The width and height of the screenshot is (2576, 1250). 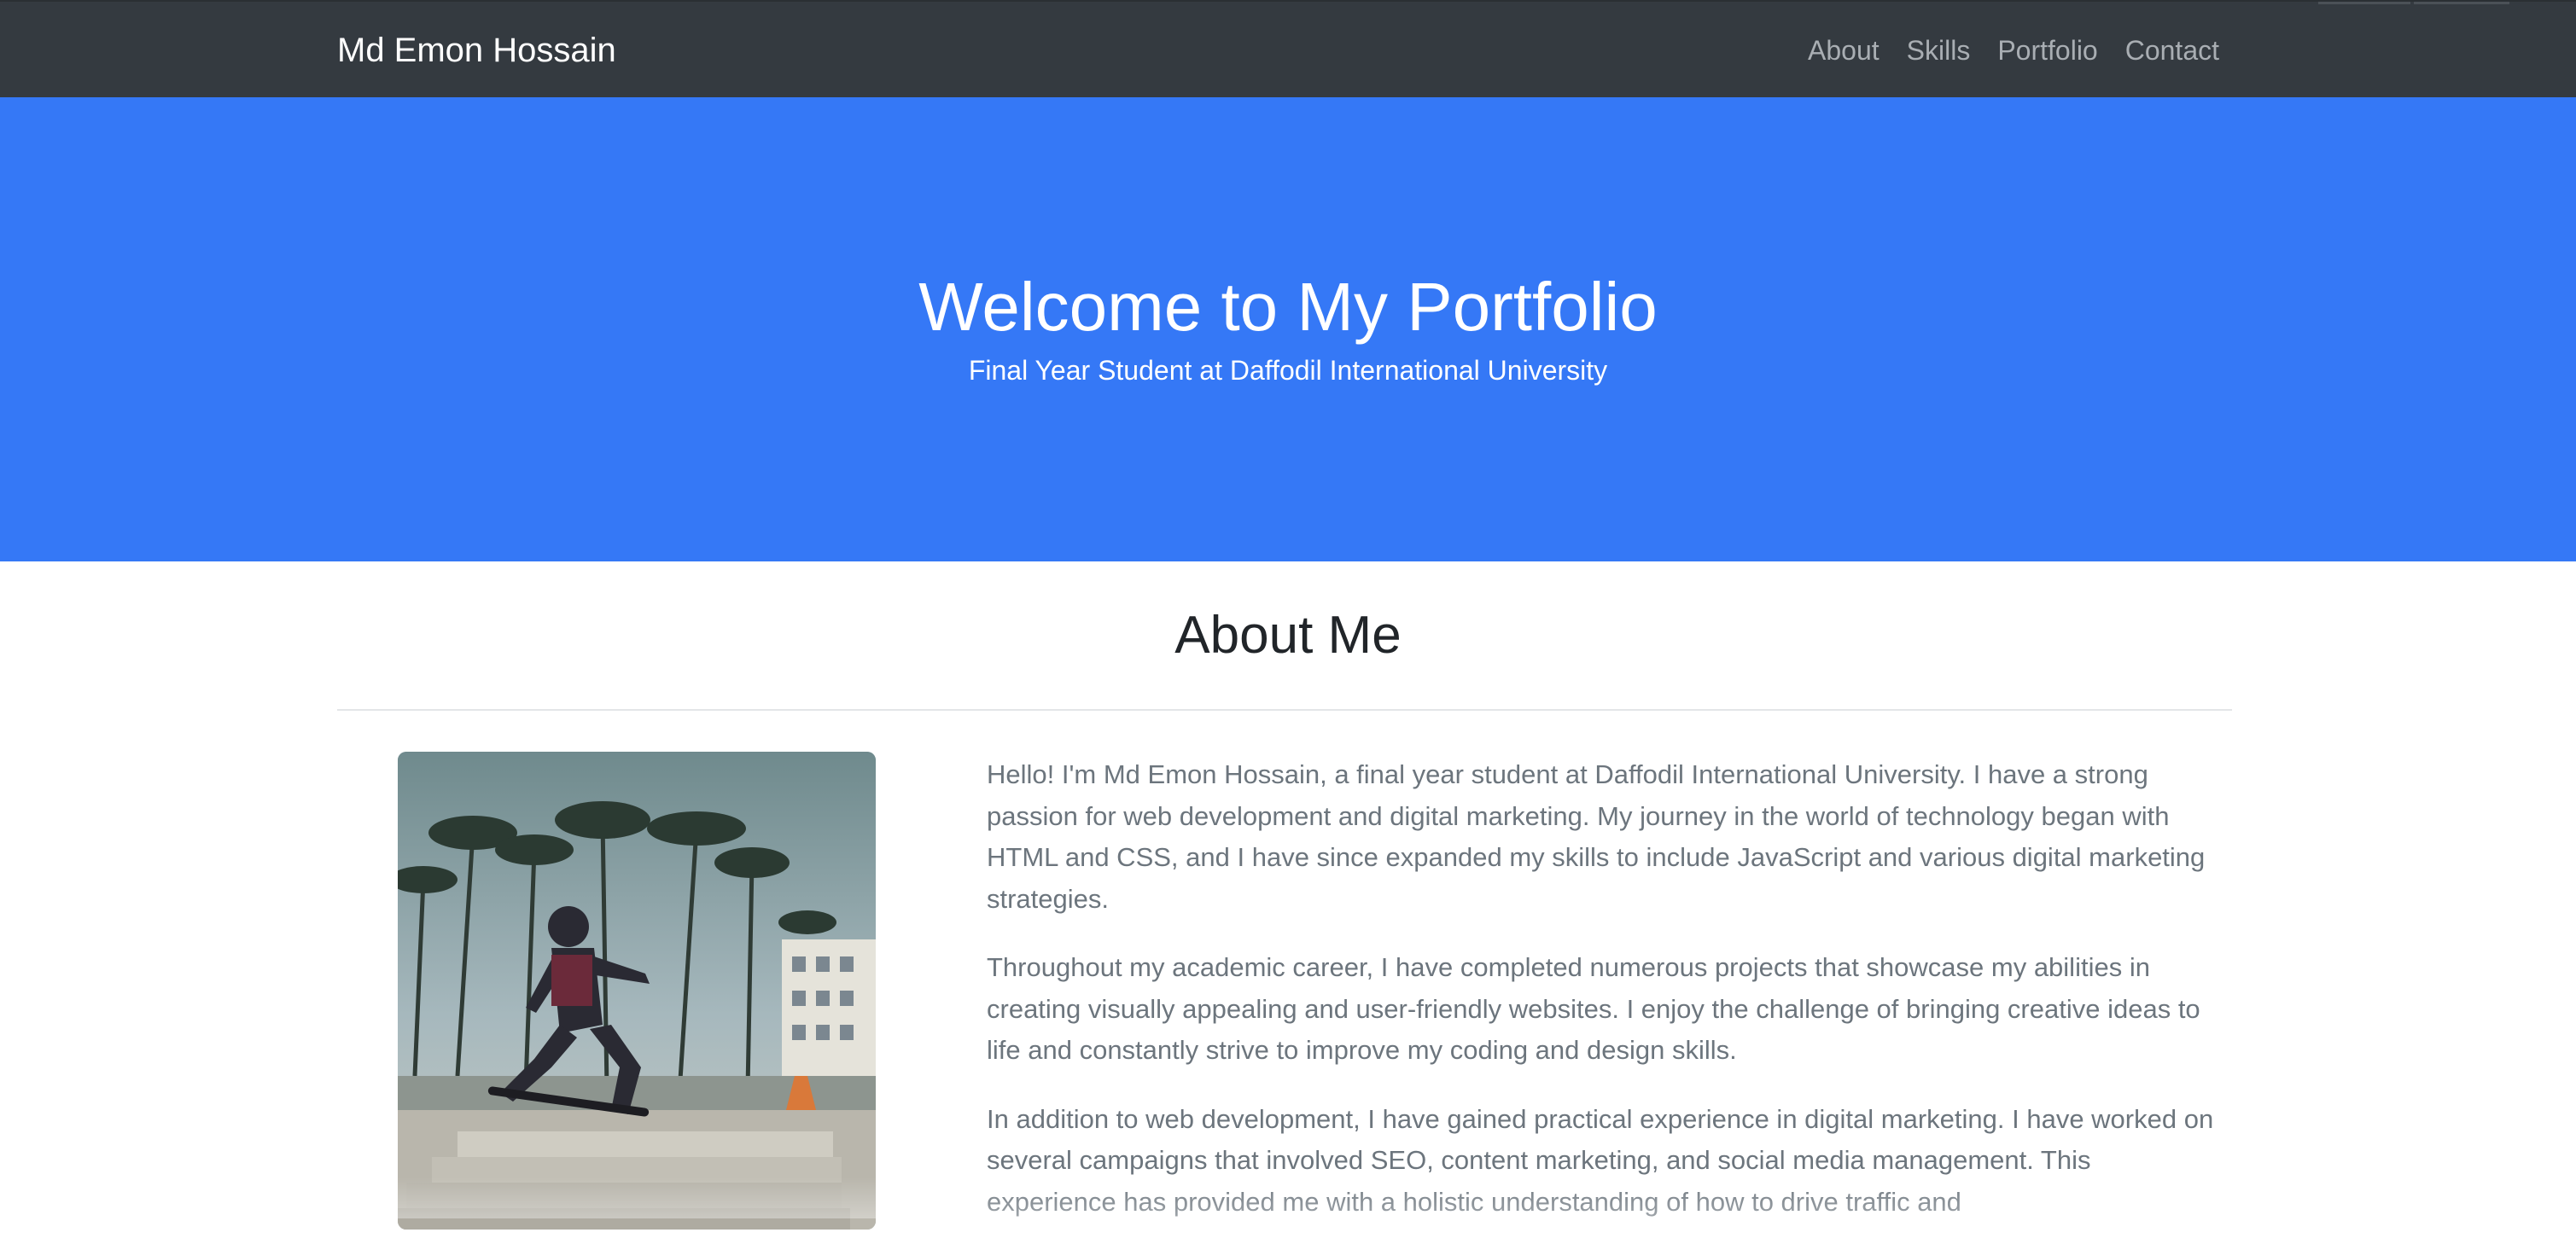 I want to click on nav-links: About Skills Portfolio Contact, so click(x=2006, y=50).